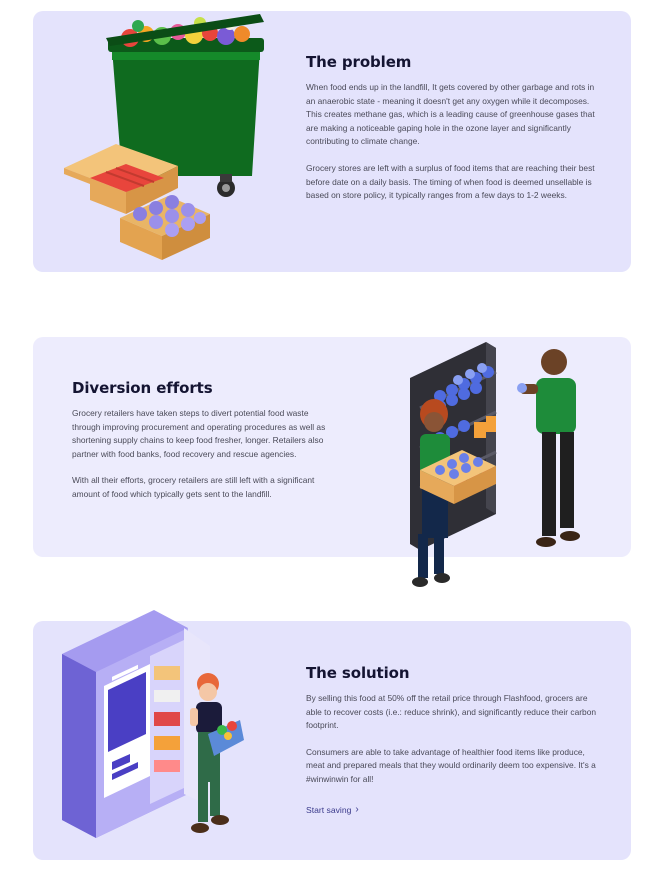 The height and width of the screenshot is (876, 648). Describe the element at coordinates (165, 137) in the screenshot. I see `dumpster-illustration` at that location.